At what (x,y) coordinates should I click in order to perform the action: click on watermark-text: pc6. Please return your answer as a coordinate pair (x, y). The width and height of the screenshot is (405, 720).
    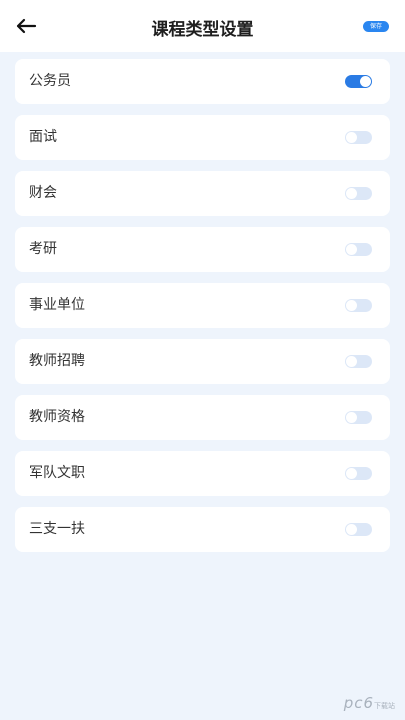
    Looking at the image, I should click on (358, 703).